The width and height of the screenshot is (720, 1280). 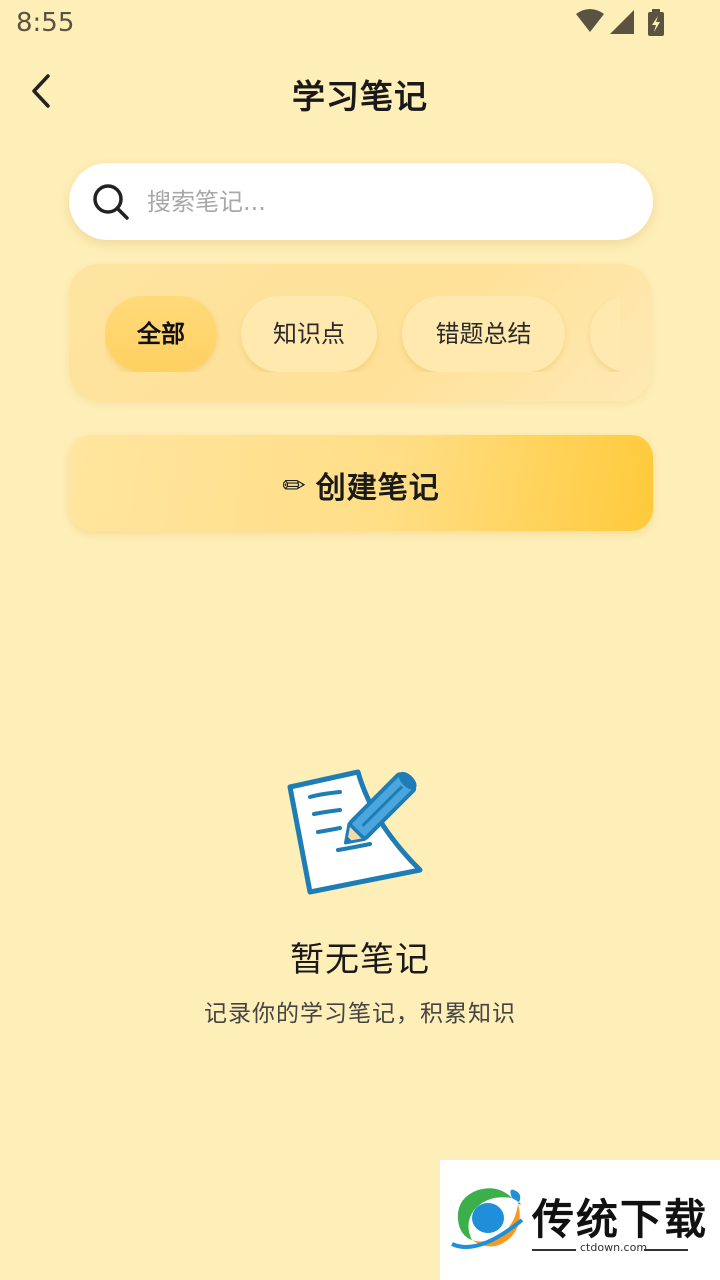 I want to click on filter-panel: 全部 知识点 错题总结, so click(x=360, y=332).